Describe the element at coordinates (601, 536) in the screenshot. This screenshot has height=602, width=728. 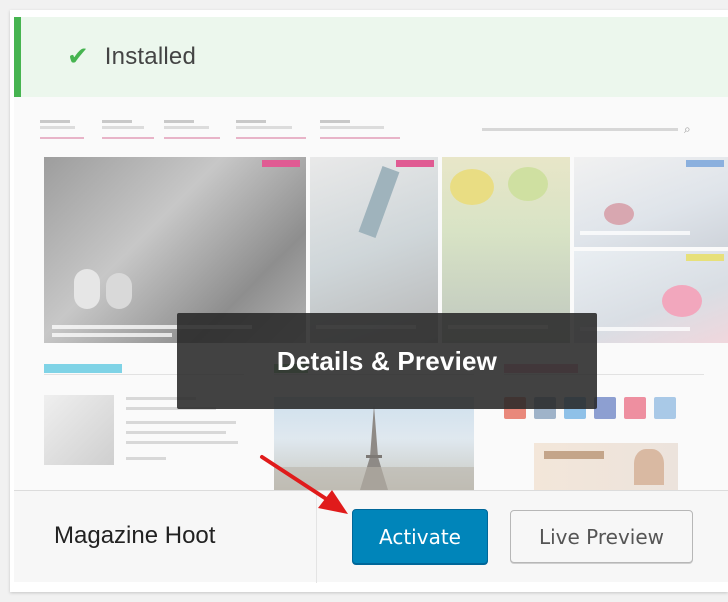
I see `live-preview-button: Live Preview` at that location.